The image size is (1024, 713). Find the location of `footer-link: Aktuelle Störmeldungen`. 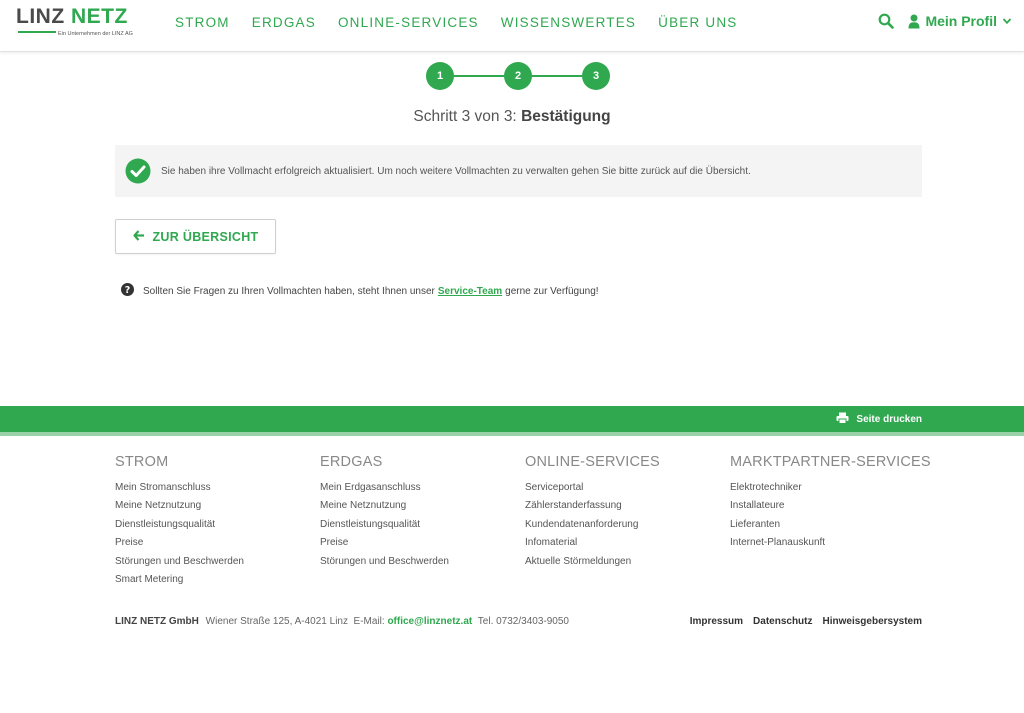

footer-link: Aktuelle Störmeldungen is located at coordinates (627, 565).